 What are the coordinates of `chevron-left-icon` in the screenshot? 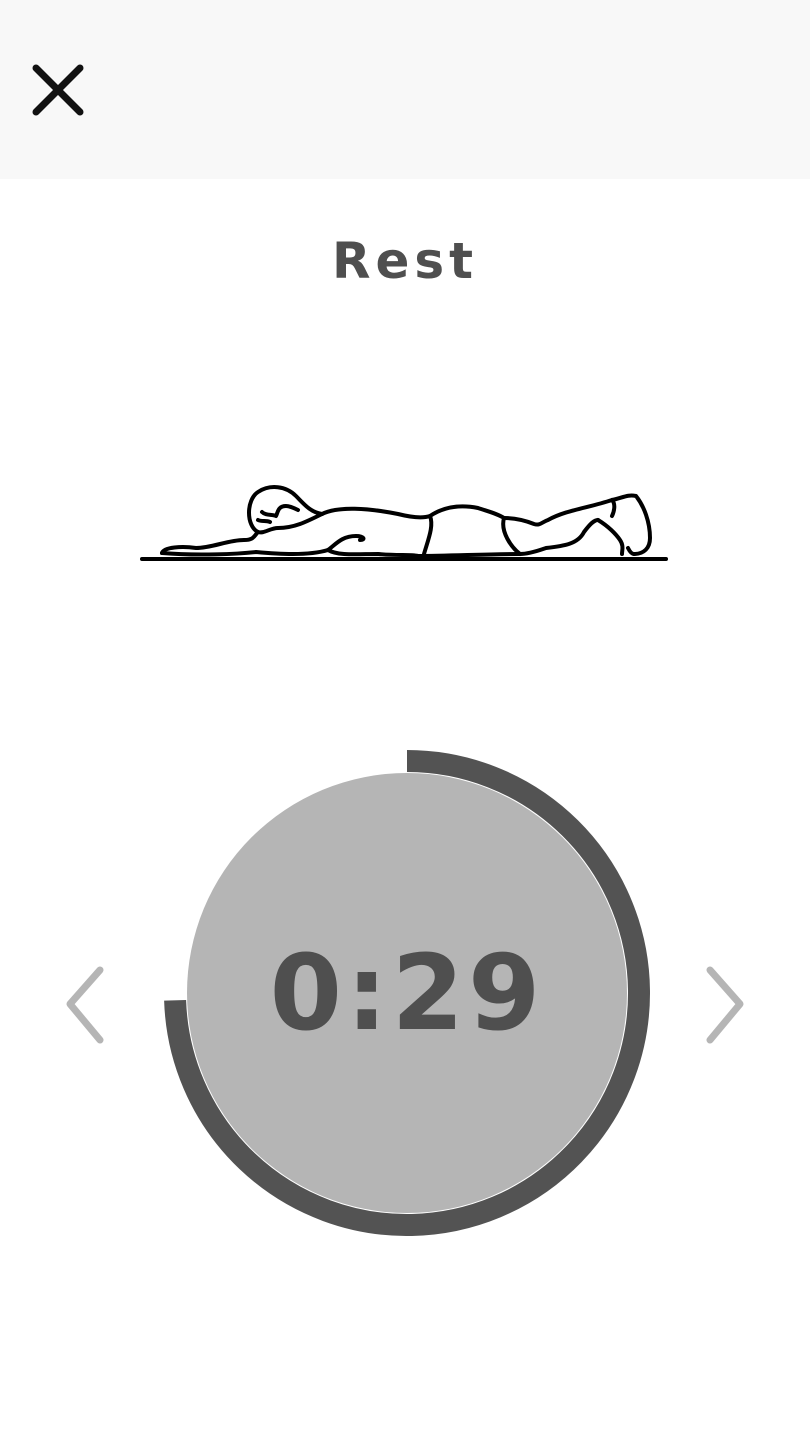 It's located at (85, 1005).